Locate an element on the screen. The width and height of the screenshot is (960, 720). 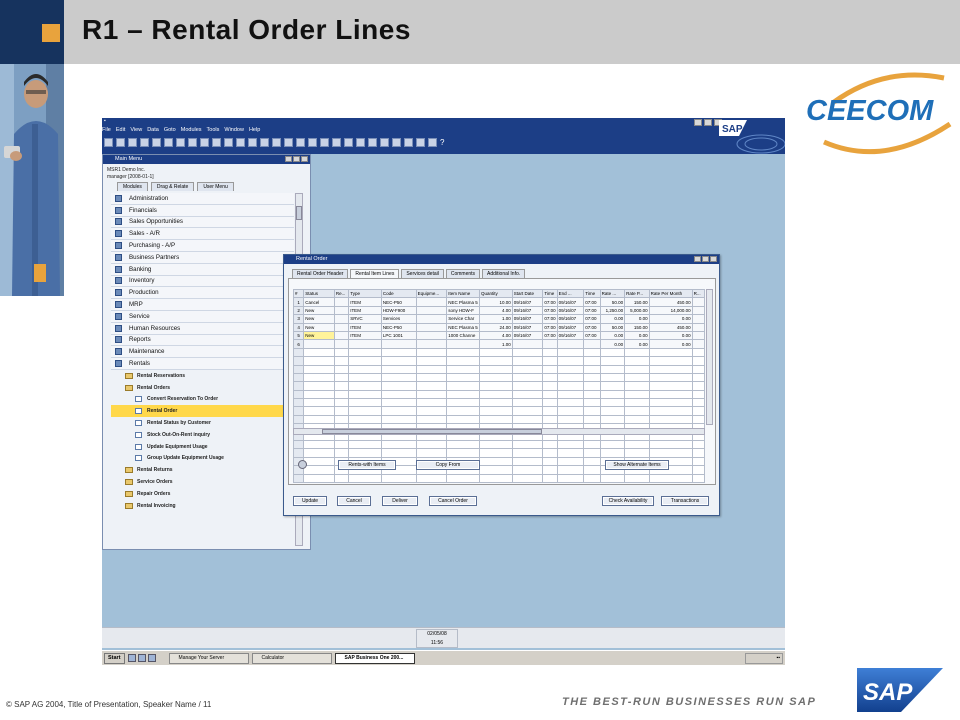
menu-modules: Modules is located at coordinates (191, 131).